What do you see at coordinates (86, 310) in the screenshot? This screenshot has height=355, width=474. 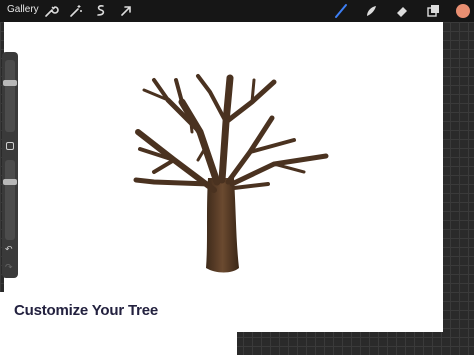 I see `canvas-caption: Customize Your Tree` at bounding box center [86, 310].